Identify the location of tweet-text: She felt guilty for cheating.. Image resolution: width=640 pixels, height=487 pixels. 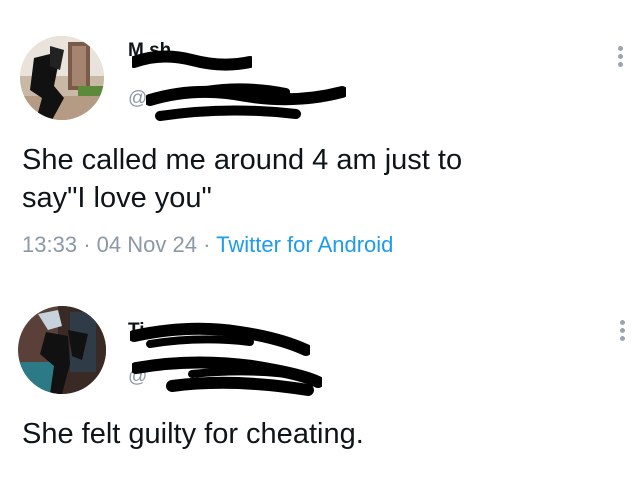
(193, 434).